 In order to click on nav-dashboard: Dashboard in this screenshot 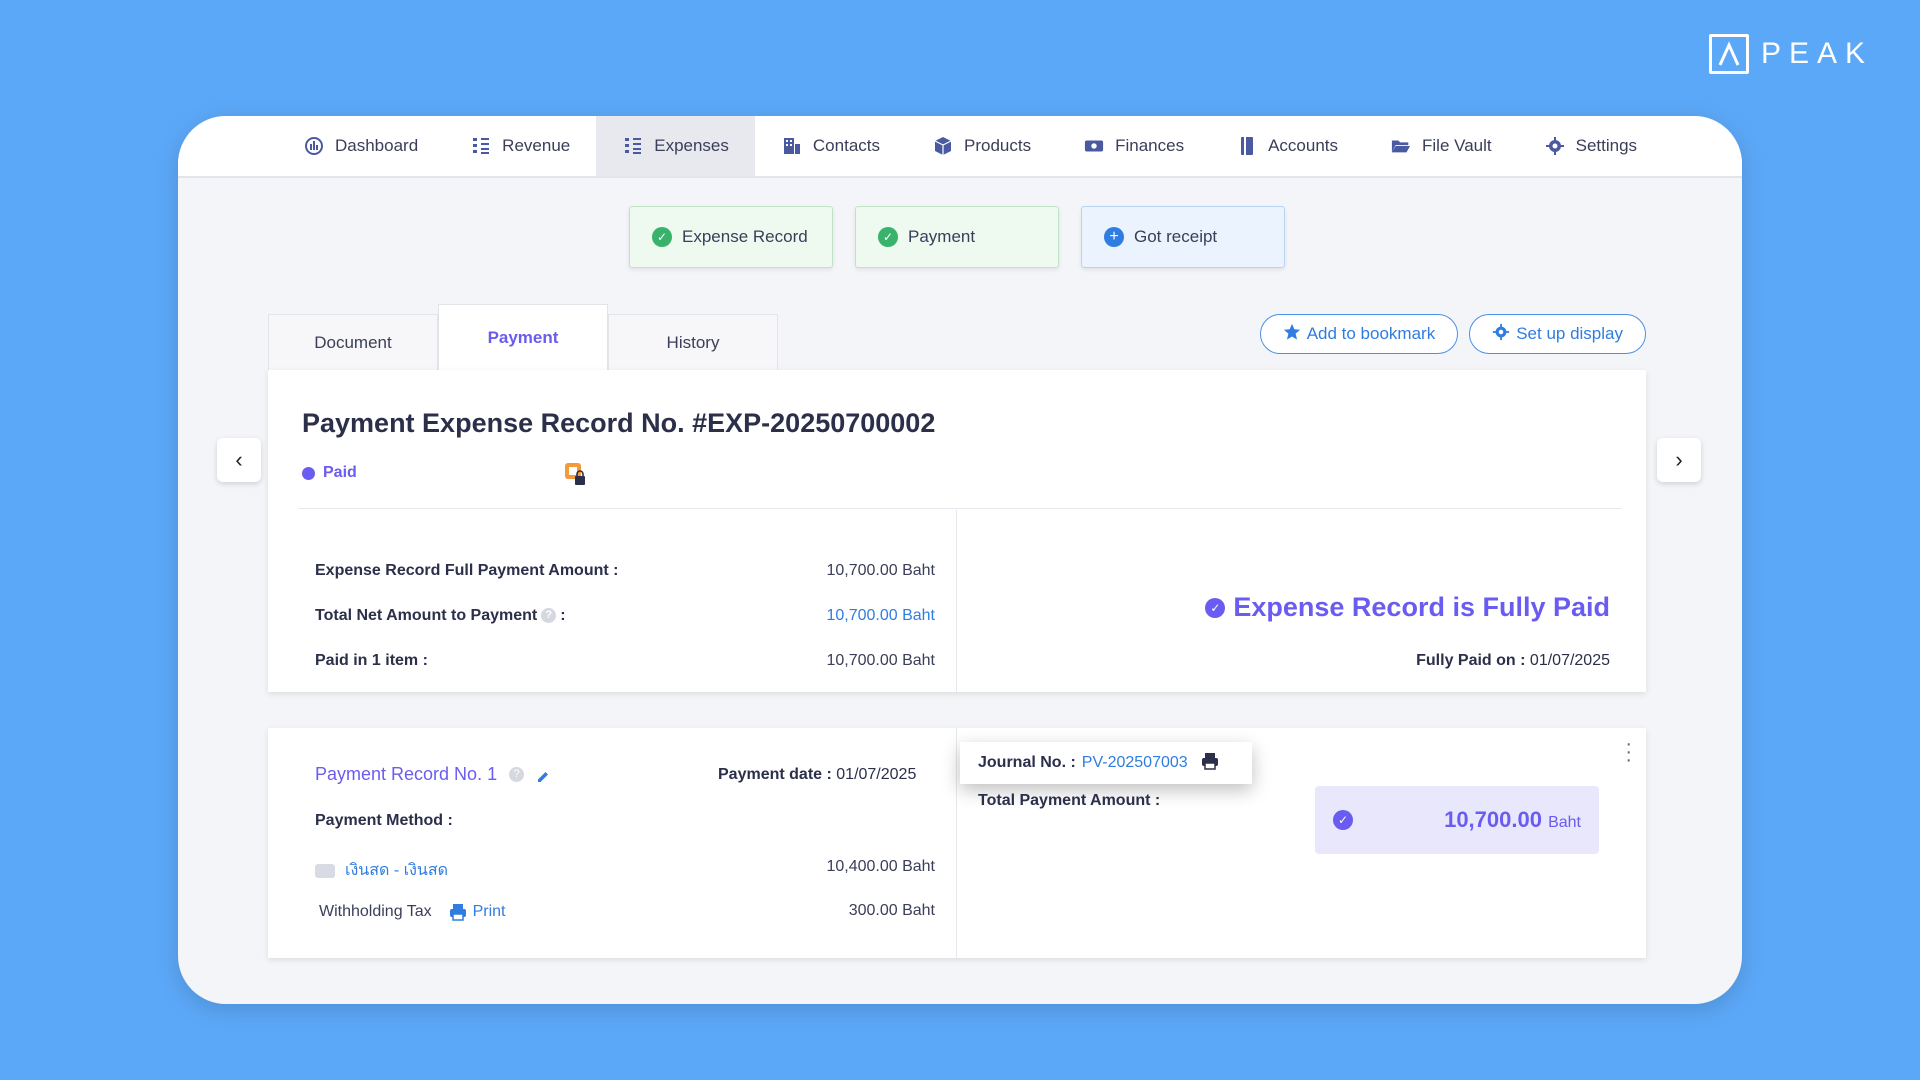, I will do `click(360, 146)`.